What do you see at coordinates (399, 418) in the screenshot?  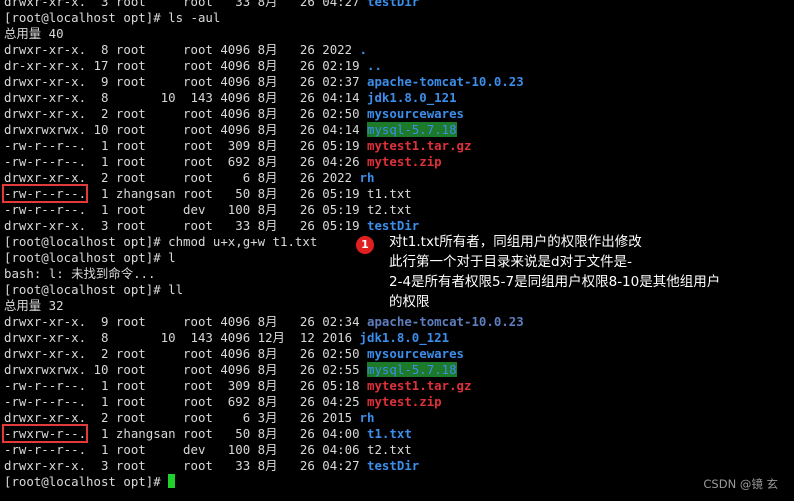 I see `terminal-line: drwxr-xr-x. 2 root root 6 3月 26 2015 rh` at bounding box center [399, 418].